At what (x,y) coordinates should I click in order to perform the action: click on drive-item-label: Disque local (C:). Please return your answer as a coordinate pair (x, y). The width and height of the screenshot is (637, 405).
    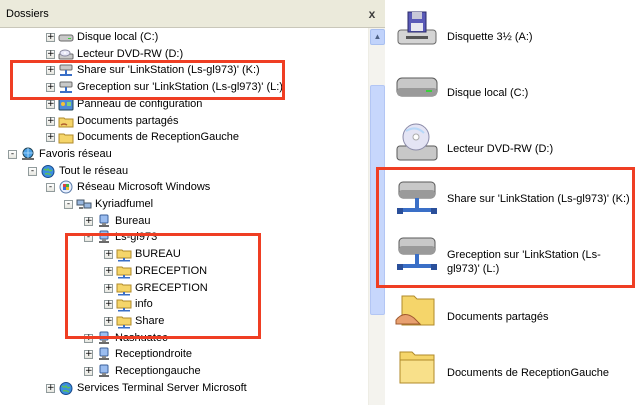
    Looking at the image, I should click on (488, 93).